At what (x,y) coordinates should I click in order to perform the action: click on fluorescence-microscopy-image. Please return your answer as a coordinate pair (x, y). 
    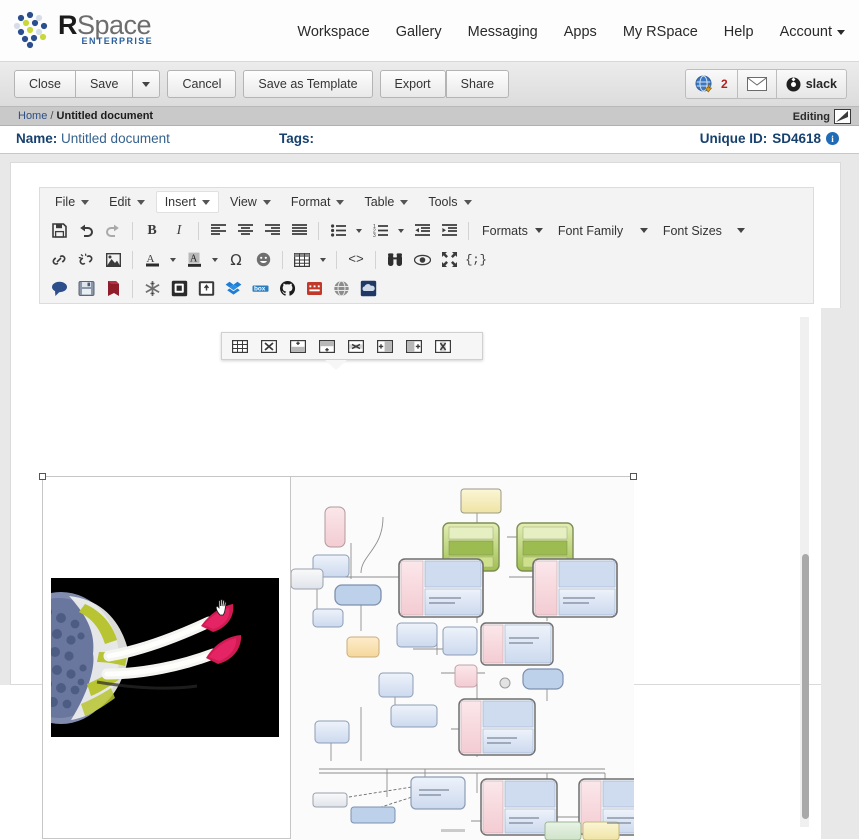
    Looking at the image, I should click on (165, 657).